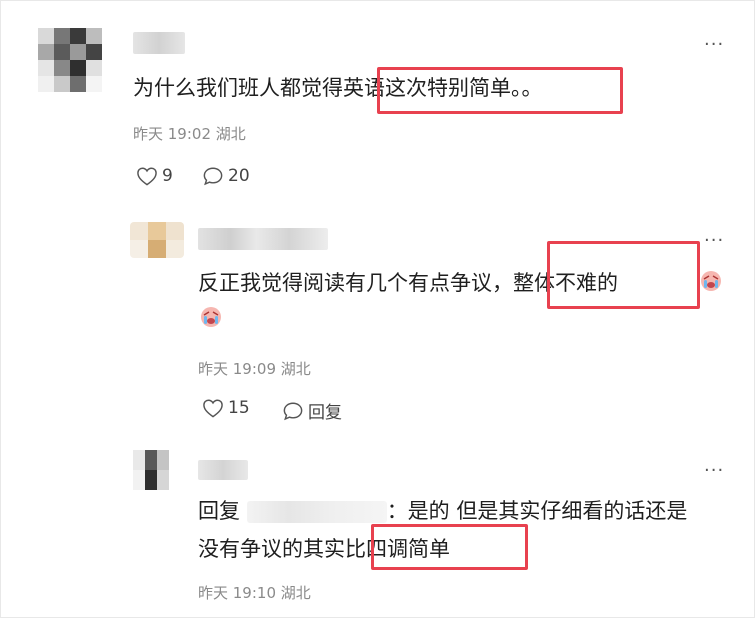 This screenshot has height=618, width=755. I want to click on reply-prefix: 回复, so click(219, 511).